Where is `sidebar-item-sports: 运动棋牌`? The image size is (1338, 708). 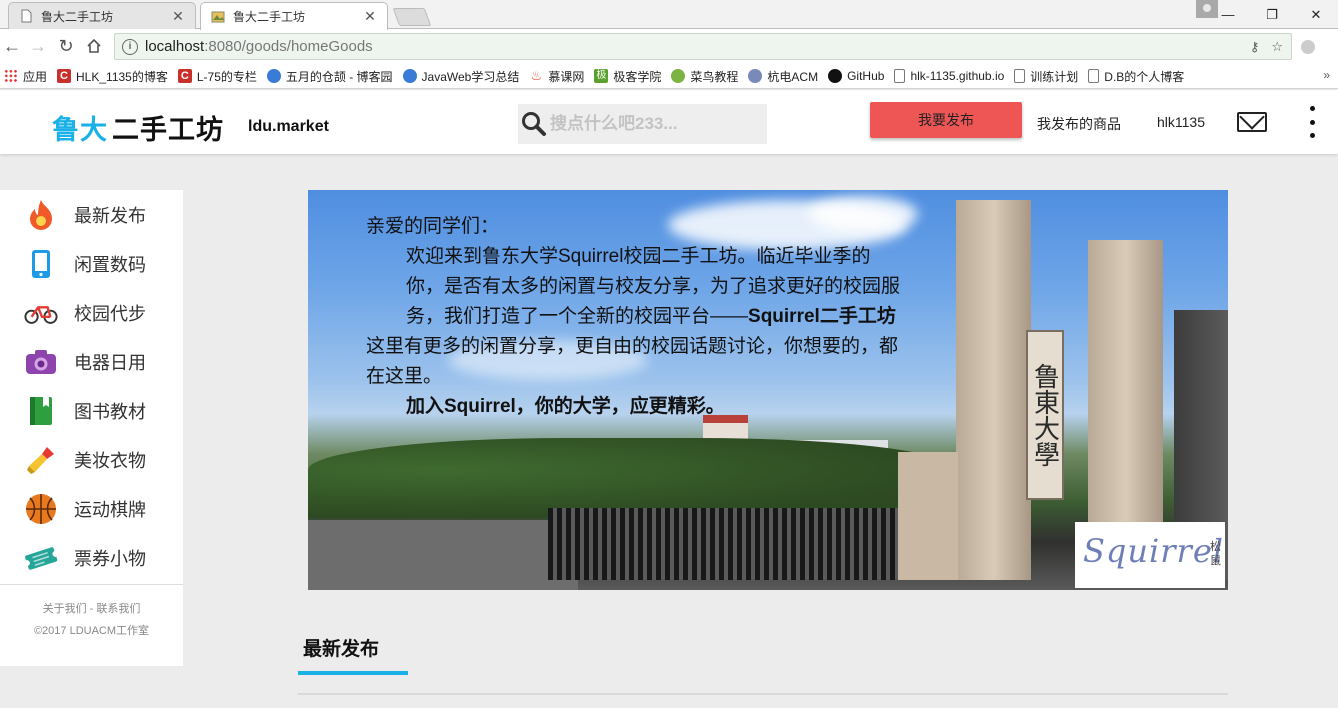 sidebar-item-sports: 运动棋牌 is located at coordinates (91, 508).